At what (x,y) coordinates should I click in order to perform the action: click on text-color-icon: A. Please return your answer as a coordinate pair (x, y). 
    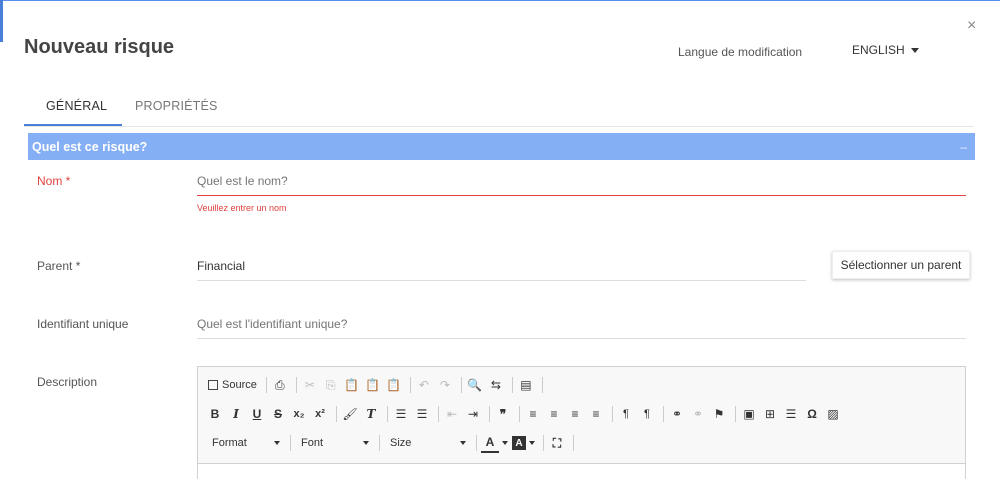
    Looking at the image, I should click on (490, 443).